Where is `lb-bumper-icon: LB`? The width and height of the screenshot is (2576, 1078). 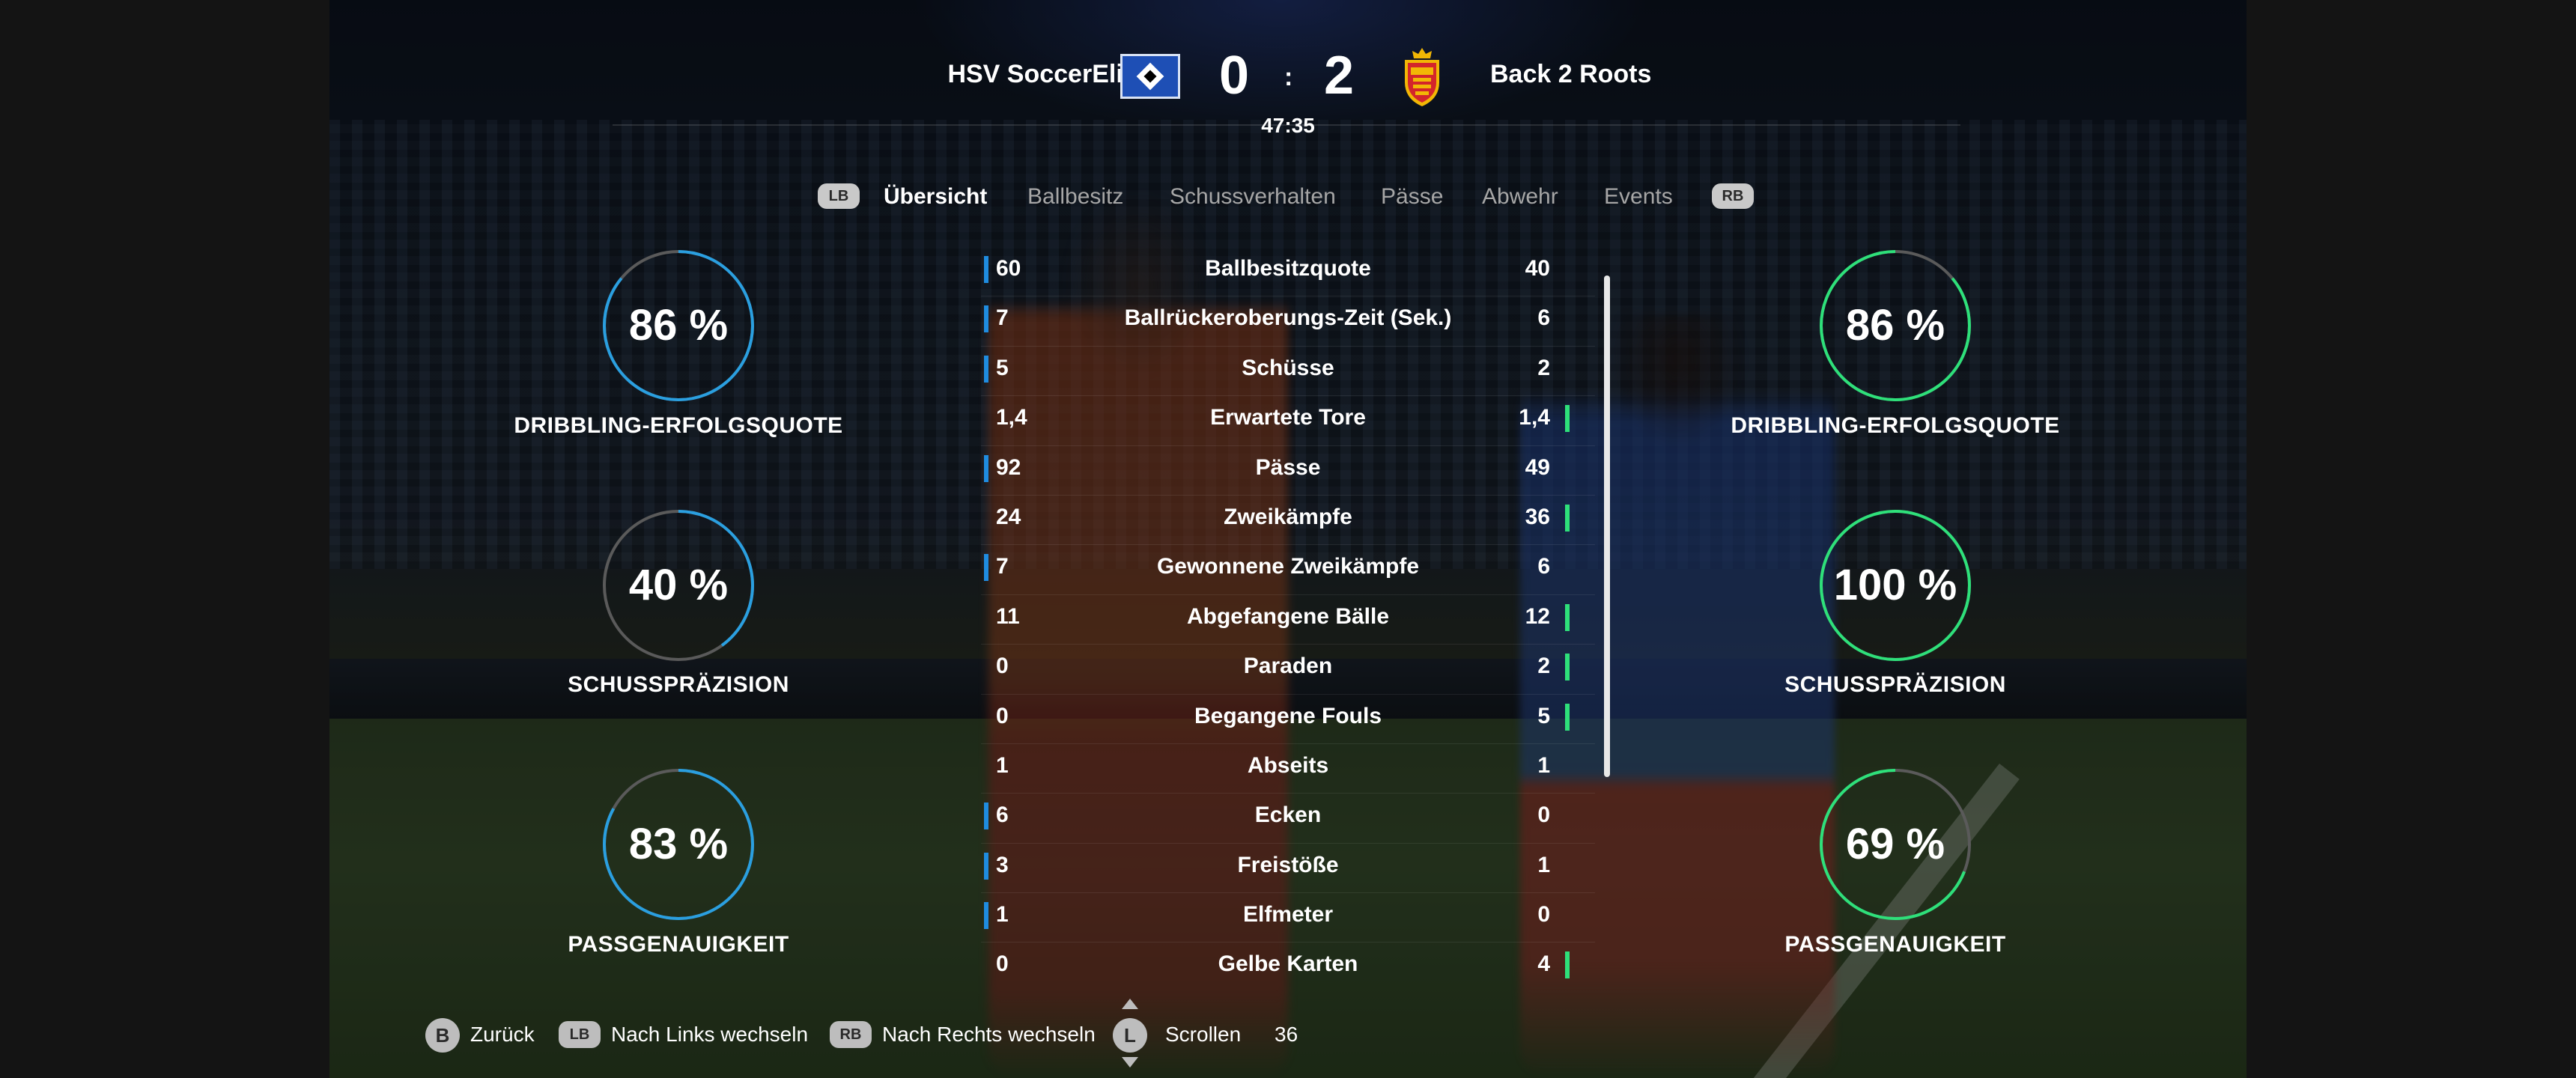
lb-bumper-icon: LB is located at coordinates (839, 196).